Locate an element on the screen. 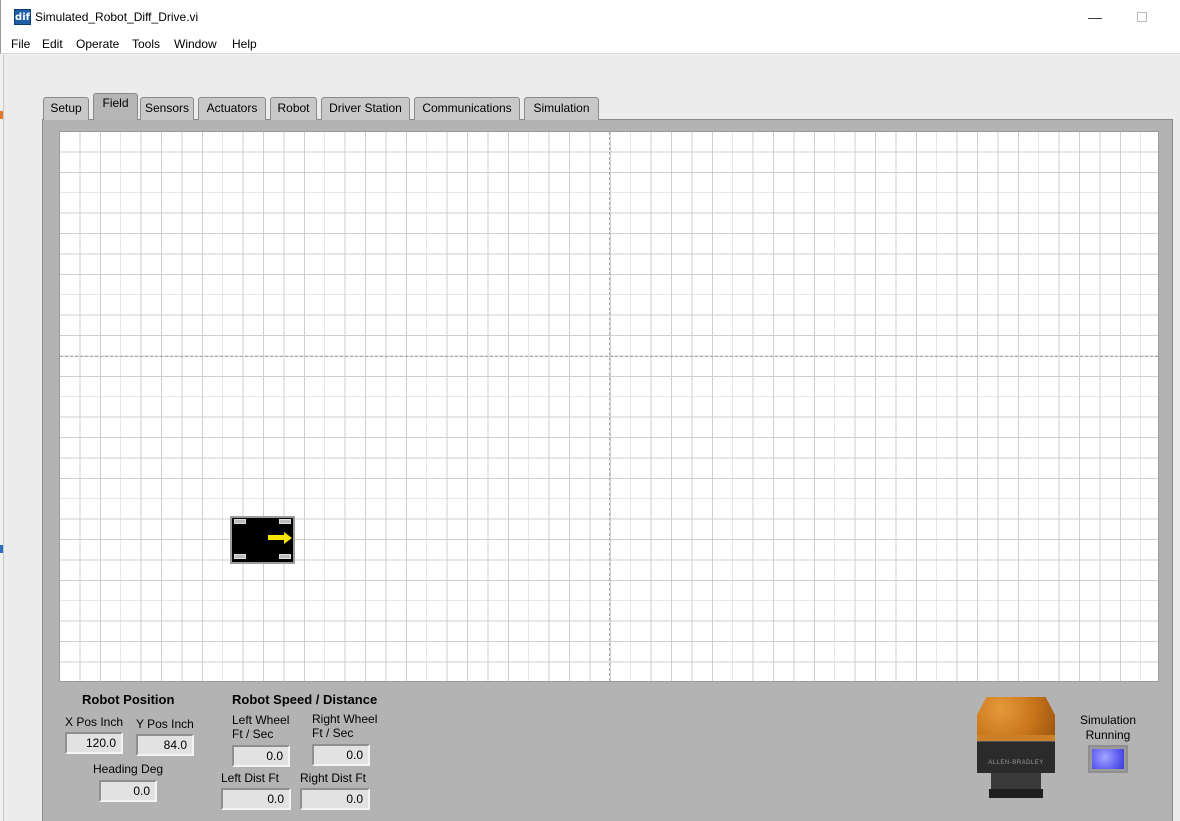  tab-robot: Robot is located at coordinates (293, 108).